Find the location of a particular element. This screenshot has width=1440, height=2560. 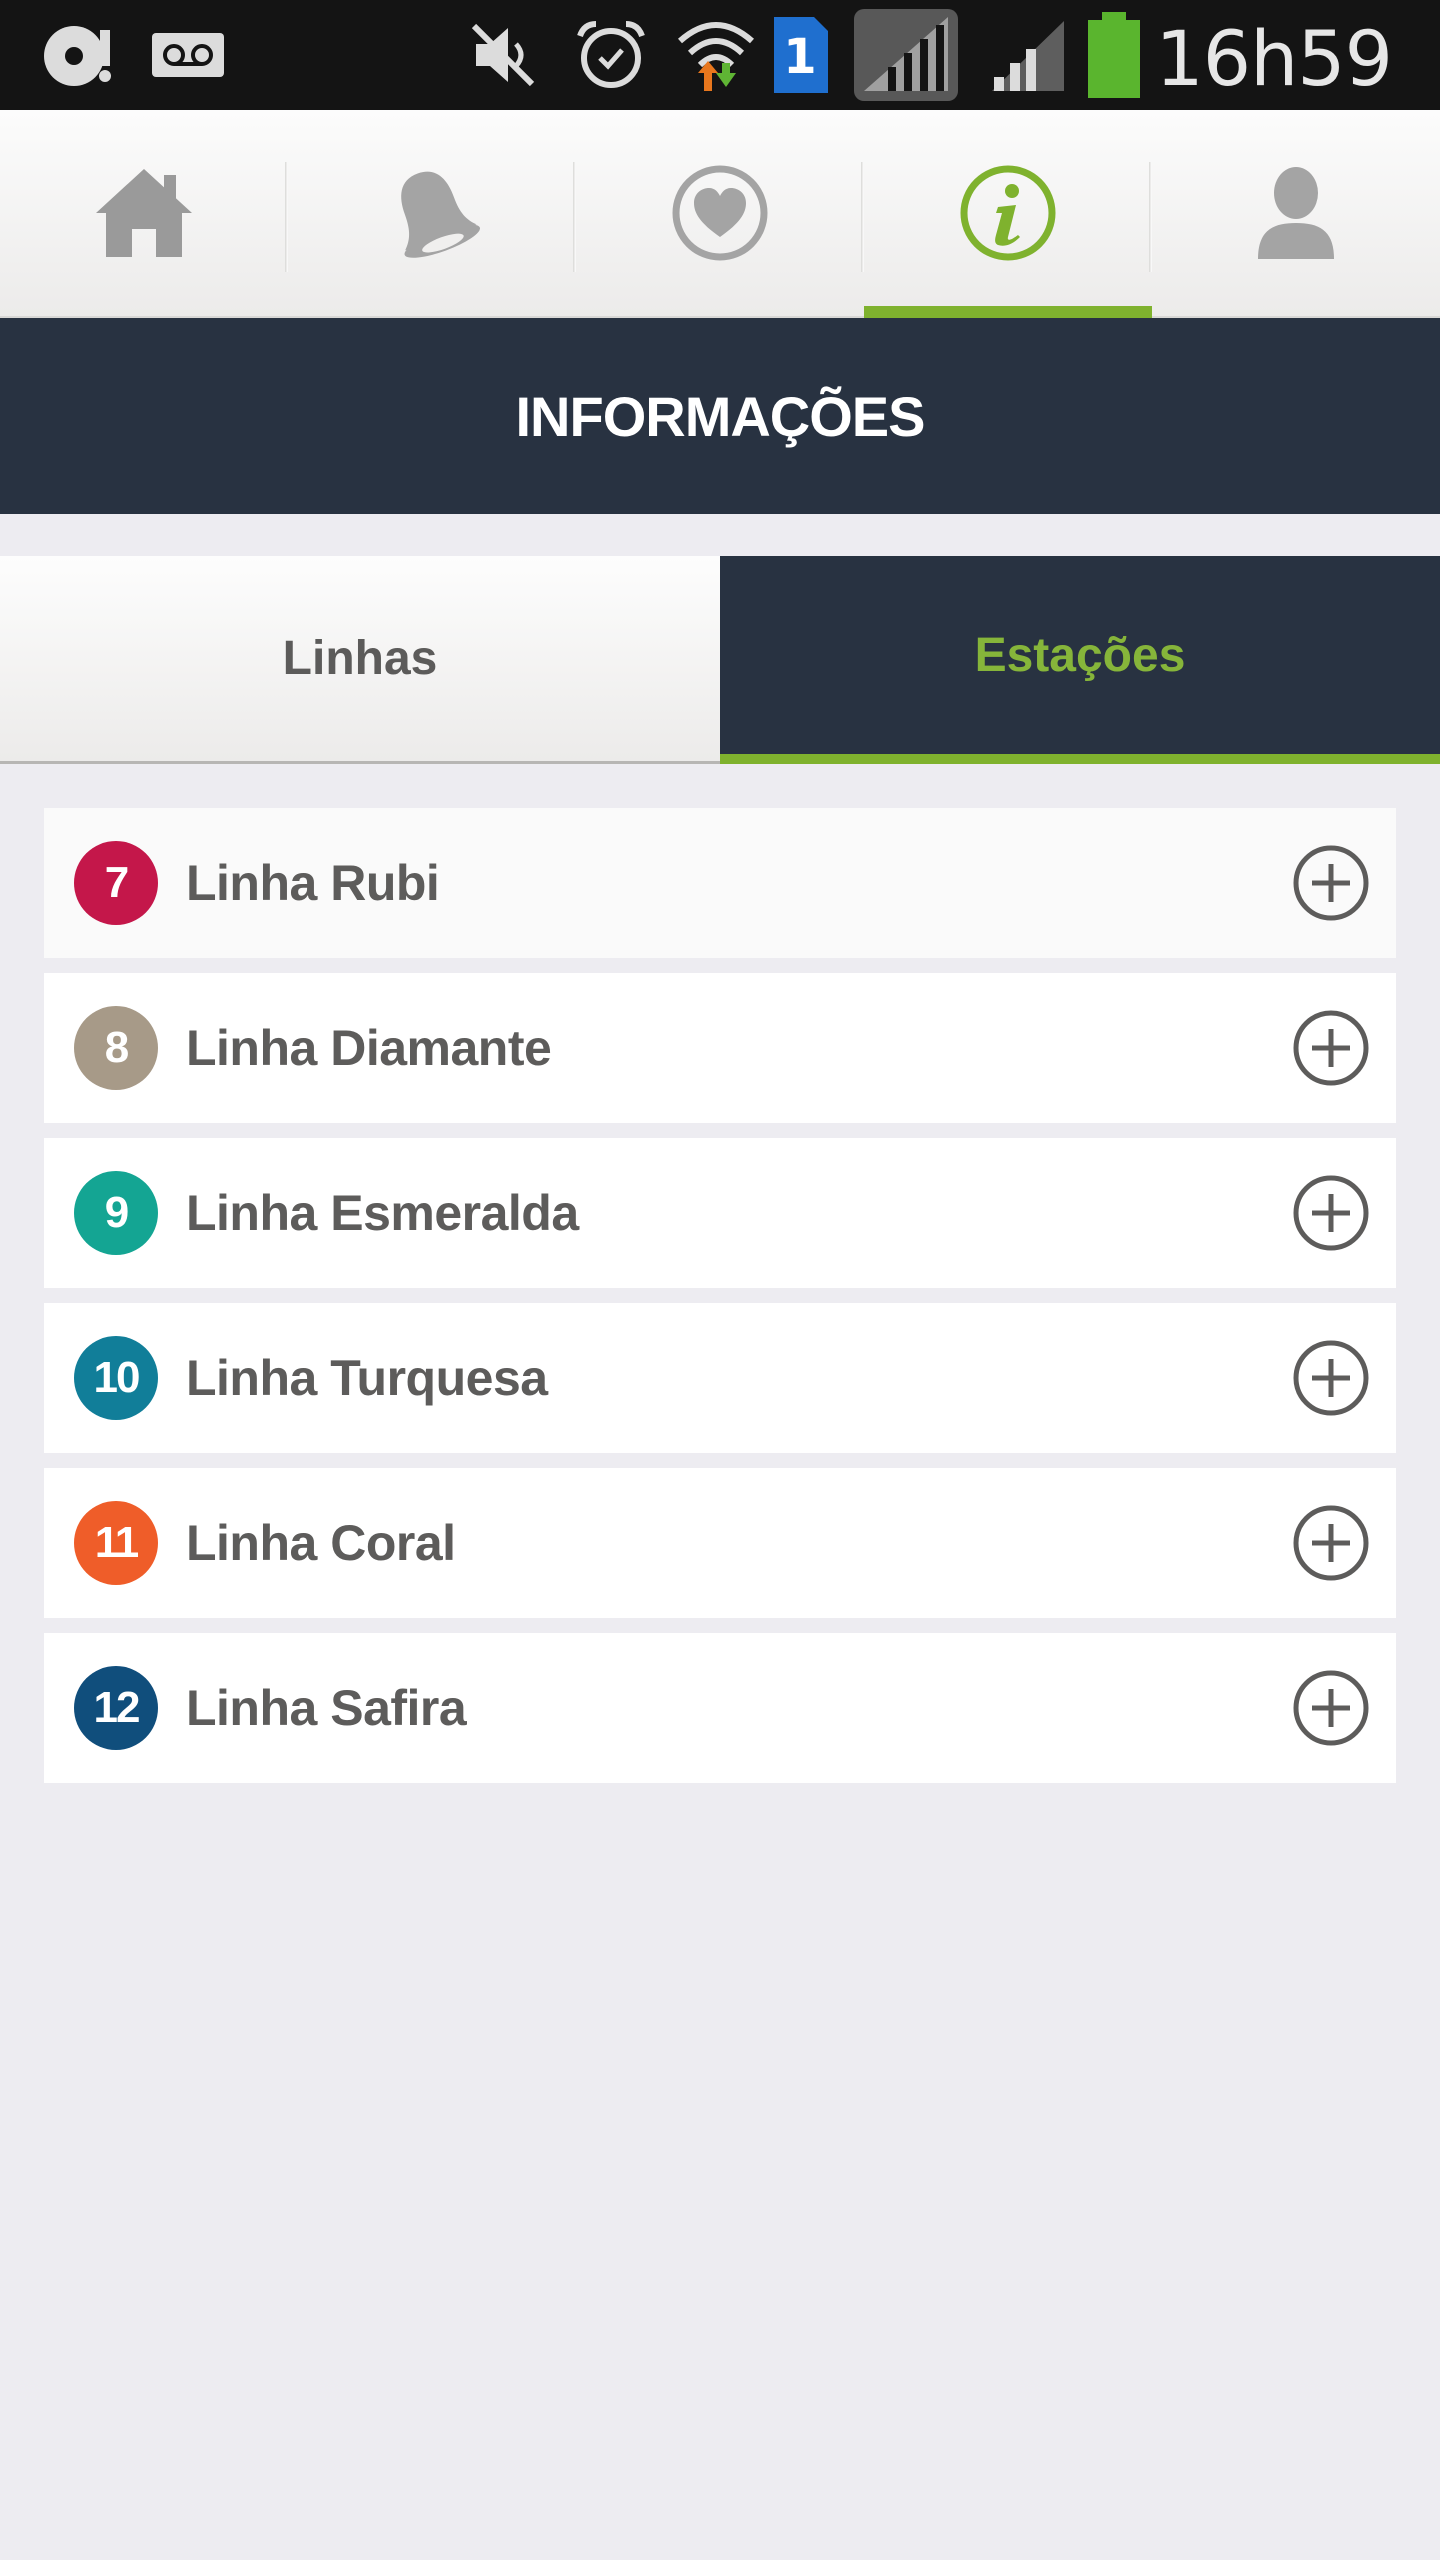

list-item: 7 Linha Rubi is located at coordinates (720, 883).